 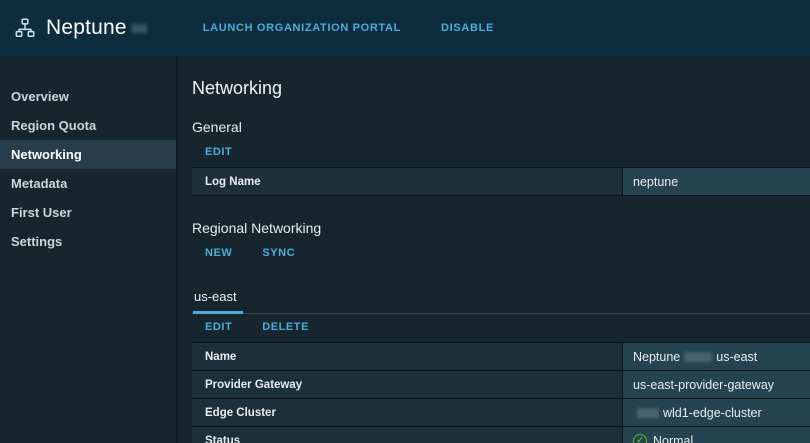 I want to click on launch-organization-portal-button: LAUNCH ORGANIZATION PORTAL, so click(x=302, y=28).